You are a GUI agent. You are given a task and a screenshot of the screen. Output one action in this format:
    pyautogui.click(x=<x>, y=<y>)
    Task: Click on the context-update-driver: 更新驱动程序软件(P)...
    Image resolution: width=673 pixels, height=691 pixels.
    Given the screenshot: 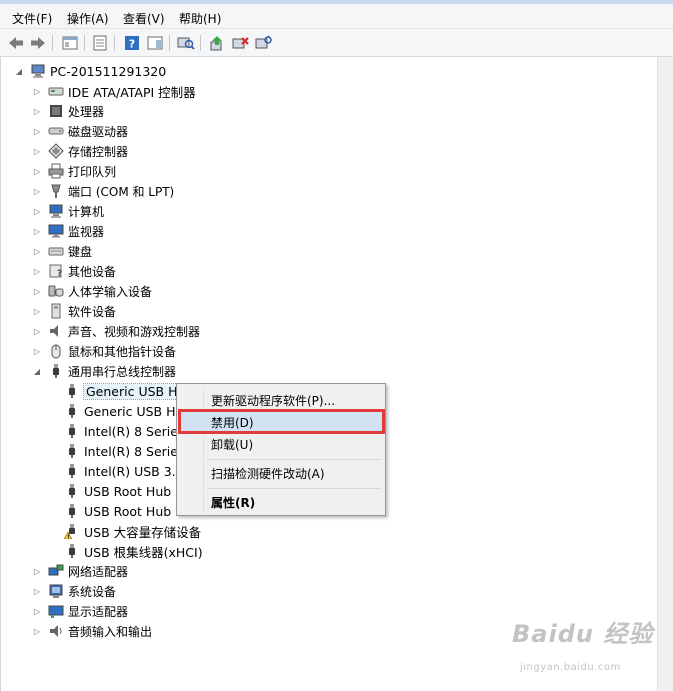 What is the action you would take?
    pyautogui.click(x=281, y=400)
    